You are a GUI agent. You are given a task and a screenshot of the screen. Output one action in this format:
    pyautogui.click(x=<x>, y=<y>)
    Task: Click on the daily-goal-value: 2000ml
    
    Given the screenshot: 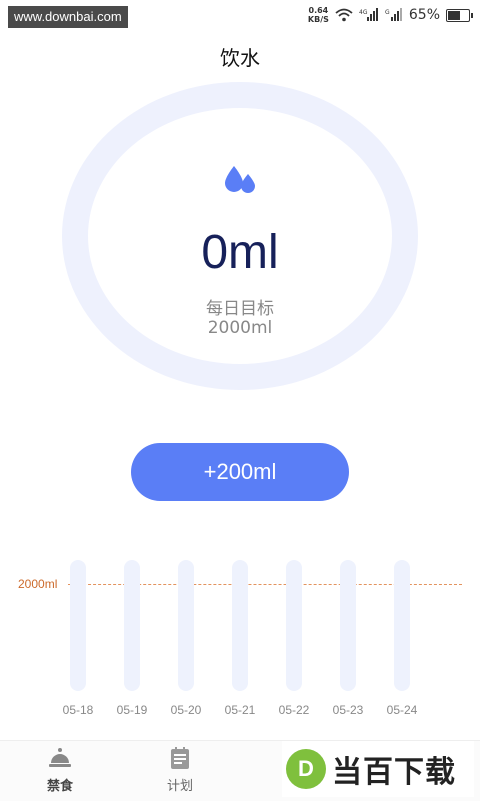 What is the action you would take?
    pyautogui.click(x=240, y=328)
    